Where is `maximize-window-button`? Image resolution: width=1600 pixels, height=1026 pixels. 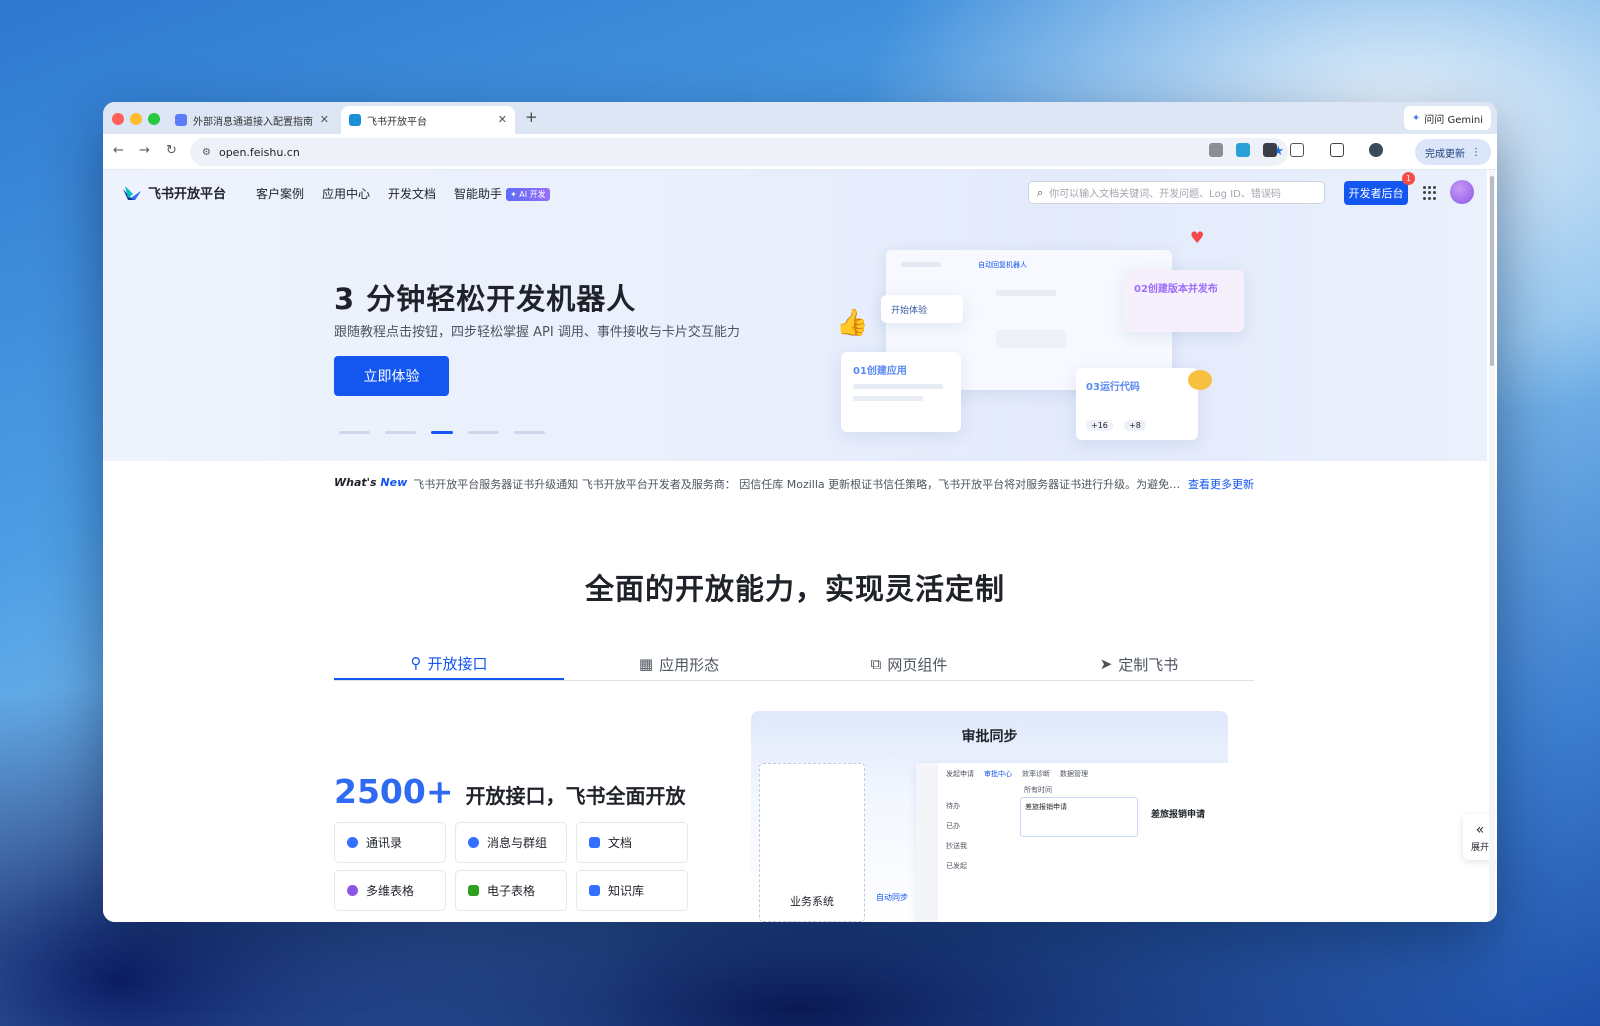 maximize-window-button is located at coordinates (154, 119).